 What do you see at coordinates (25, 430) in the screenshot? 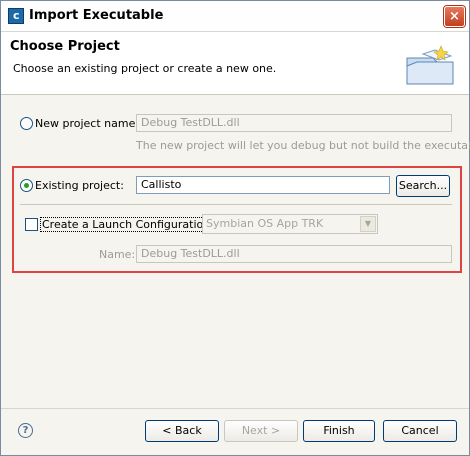
I see `help-icon: ?` at bounding box center [25, 430].